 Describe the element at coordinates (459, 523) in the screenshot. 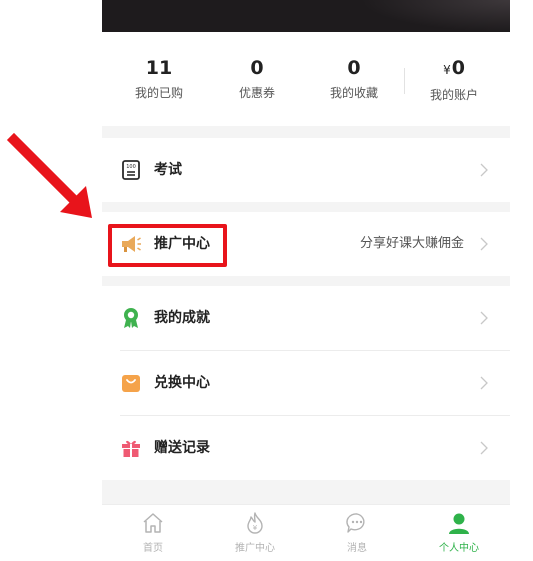

I see `person-icon` at that location.